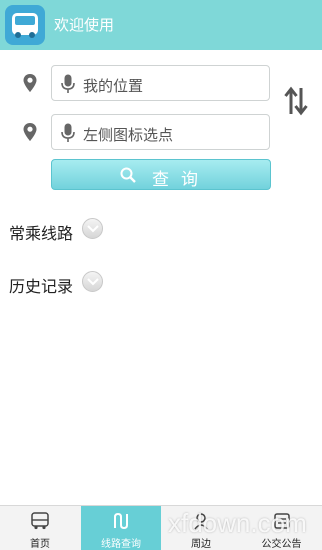  Describe the element at coordinates (41, 285) in the screenshot. I see `history-label: 历史记录` at that location.